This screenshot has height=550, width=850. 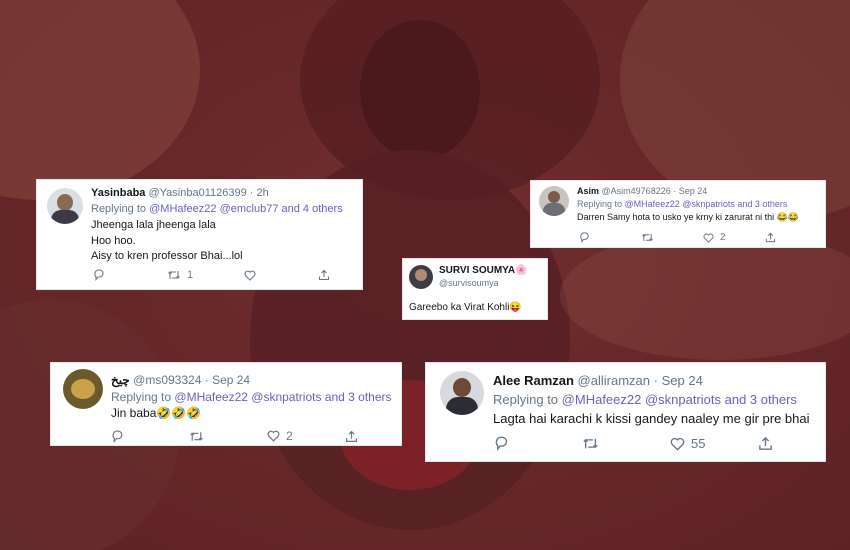 I want to click on author-name: Alee Ramzan, so click(x=533, y=380).